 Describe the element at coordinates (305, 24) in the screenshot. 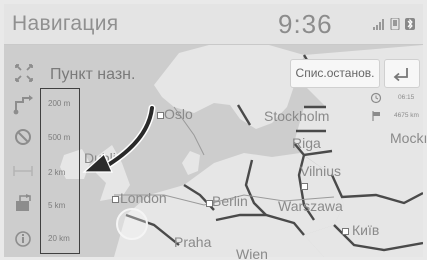

I see `clock: 9:36` at that location.